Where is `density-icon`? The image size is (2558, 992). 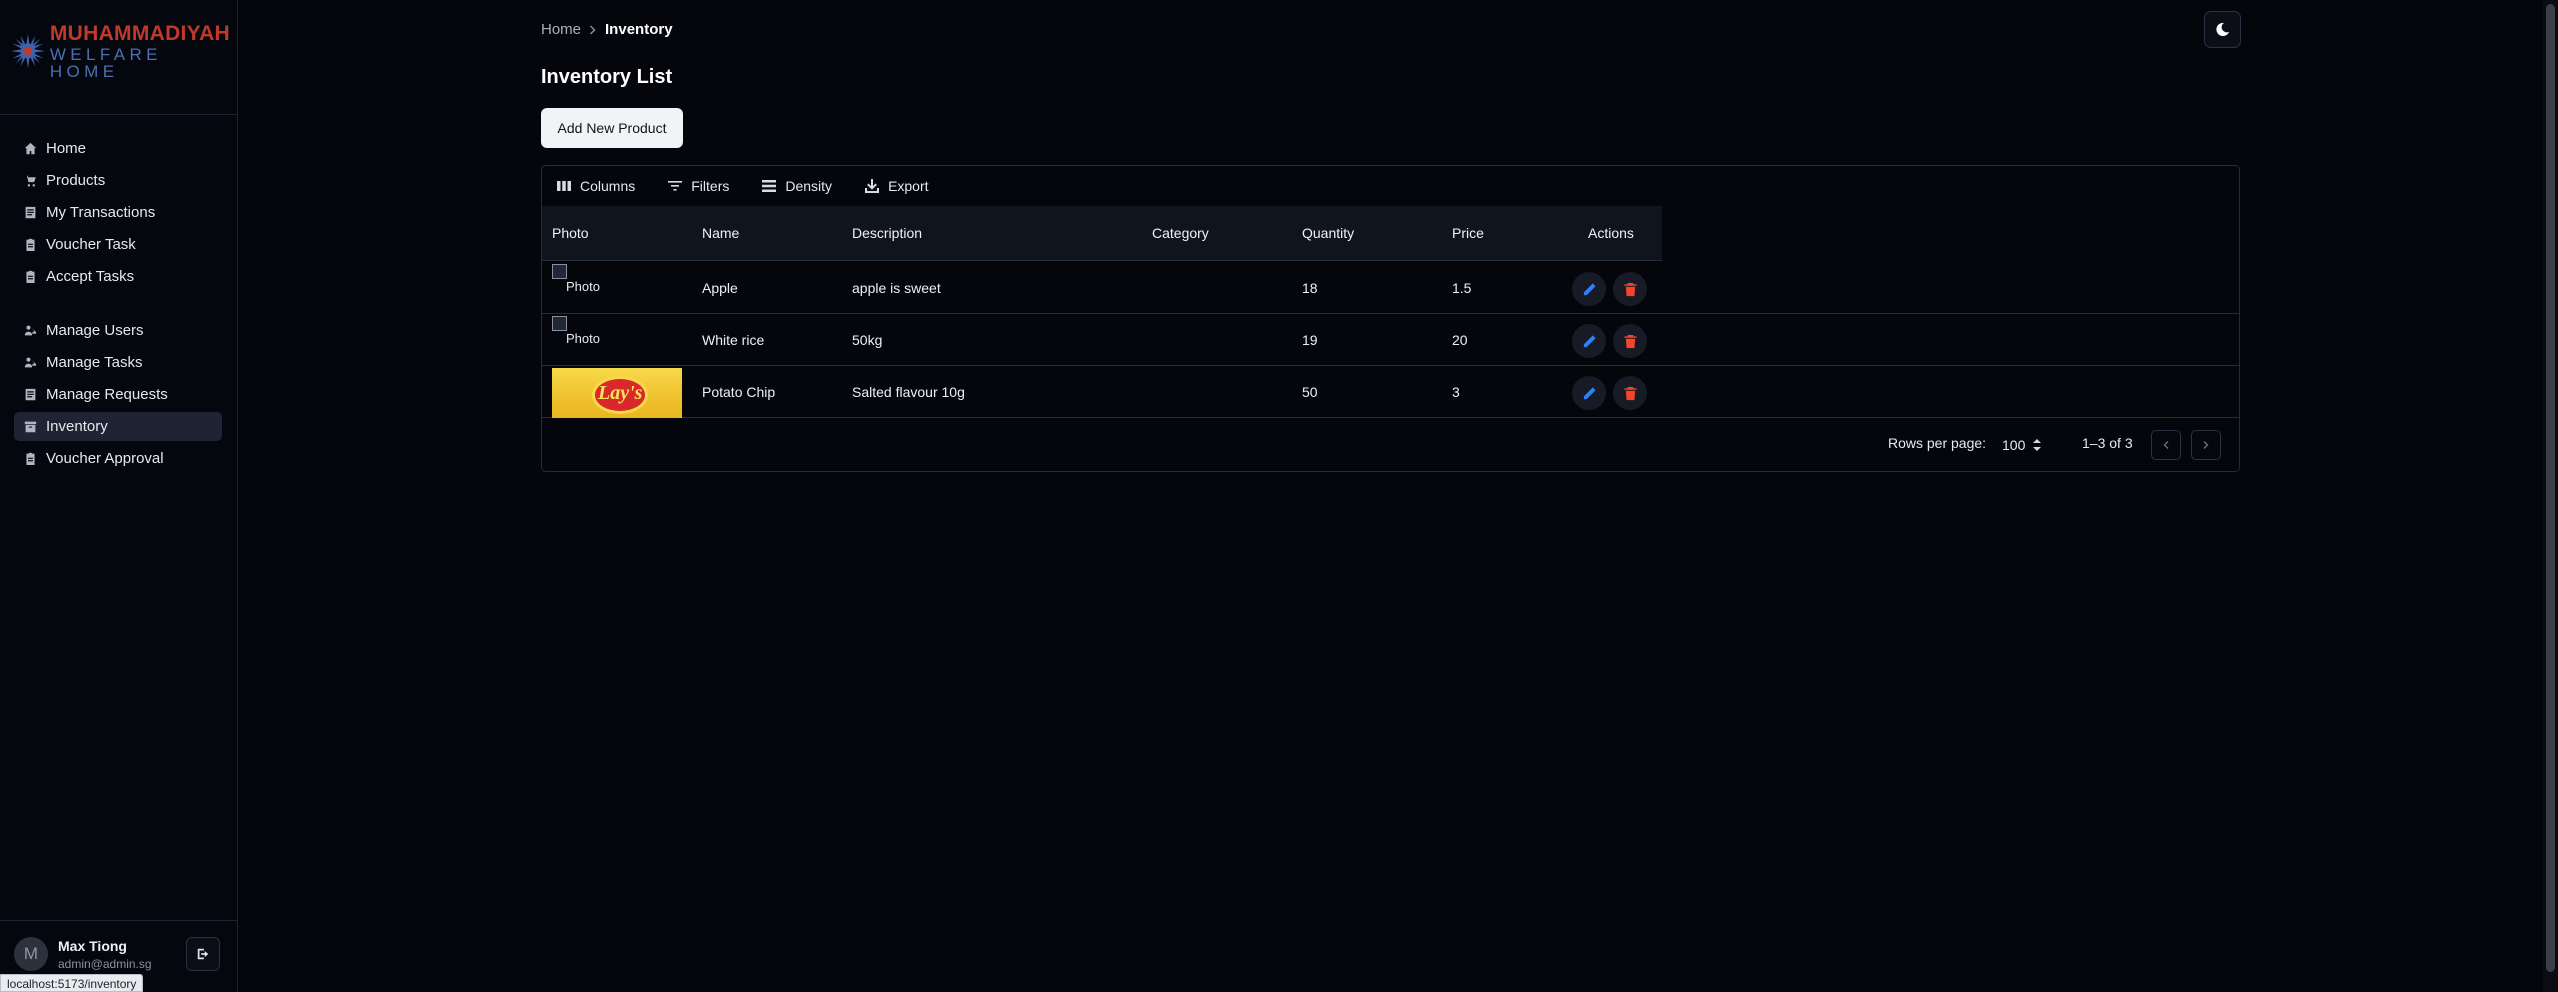 density-icon is located at coordinates (769, 186).